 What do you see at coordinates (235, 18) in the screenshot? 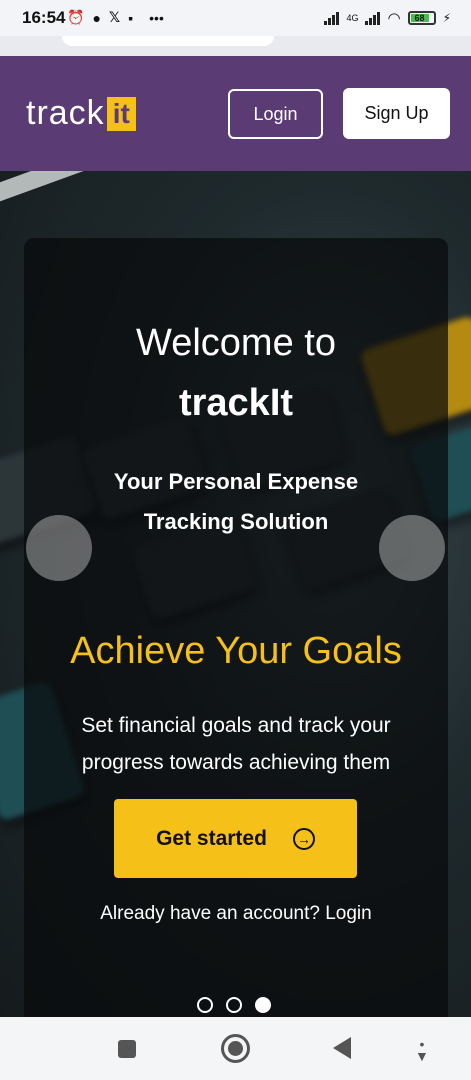
I see `status-bar: 16:54 ⏰ ● 𝕏 ▪ ••• 4G ◠ 68 ⚡` at bounding box center [235, 18].